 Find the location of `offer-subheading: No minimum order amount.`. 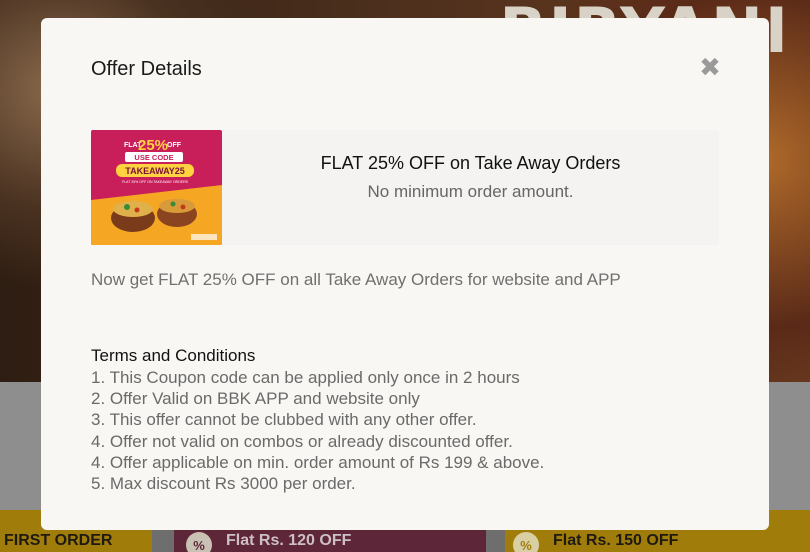

offer-subheading: No minimum order amount. is located at coordinates (470, 191).